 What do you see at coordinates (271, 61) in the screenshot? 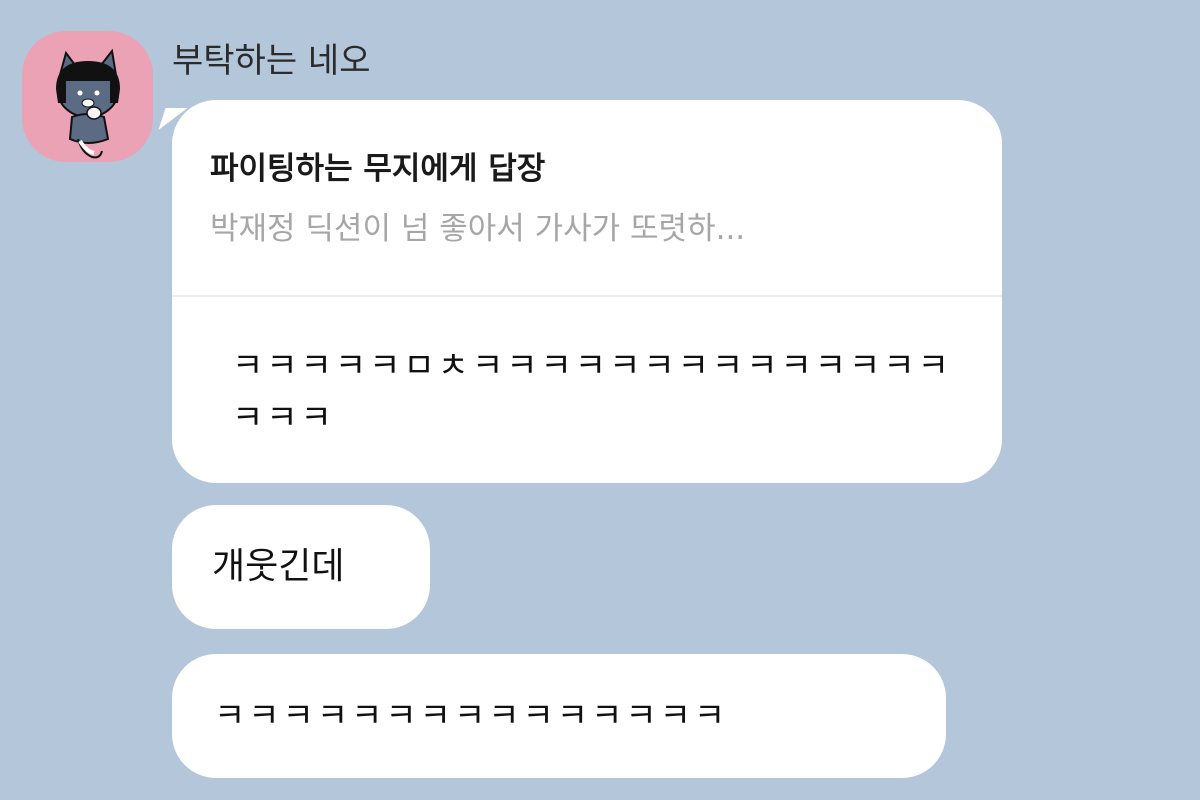
I see `sender-name: 부탁하는 네오` at bounding box center [271, 61].